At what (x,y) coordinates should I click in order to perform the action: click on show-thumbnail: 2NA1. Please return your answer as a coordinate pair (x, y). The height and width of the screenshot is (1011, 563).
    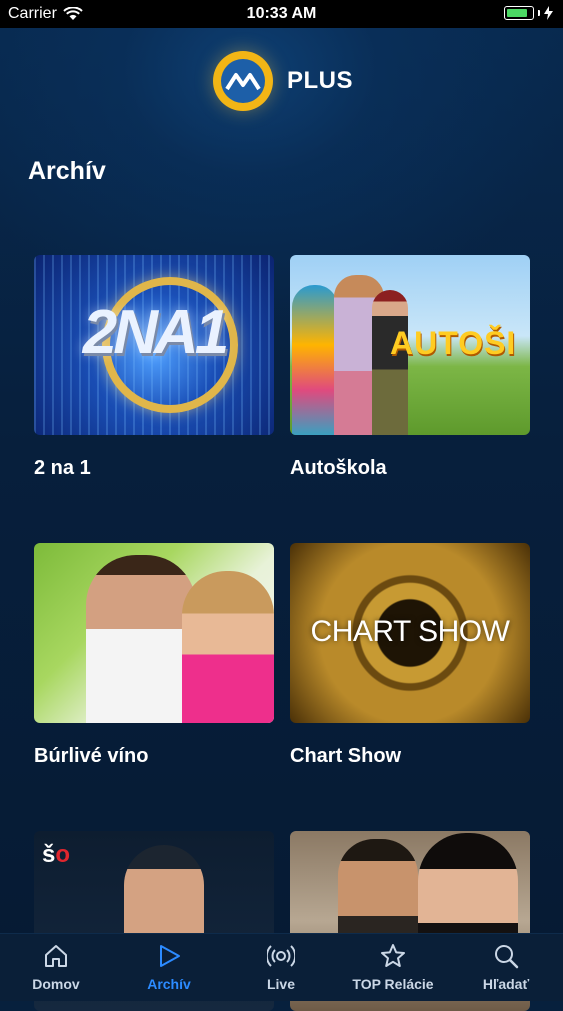
    Looking at the image, I should click on (154, 345).